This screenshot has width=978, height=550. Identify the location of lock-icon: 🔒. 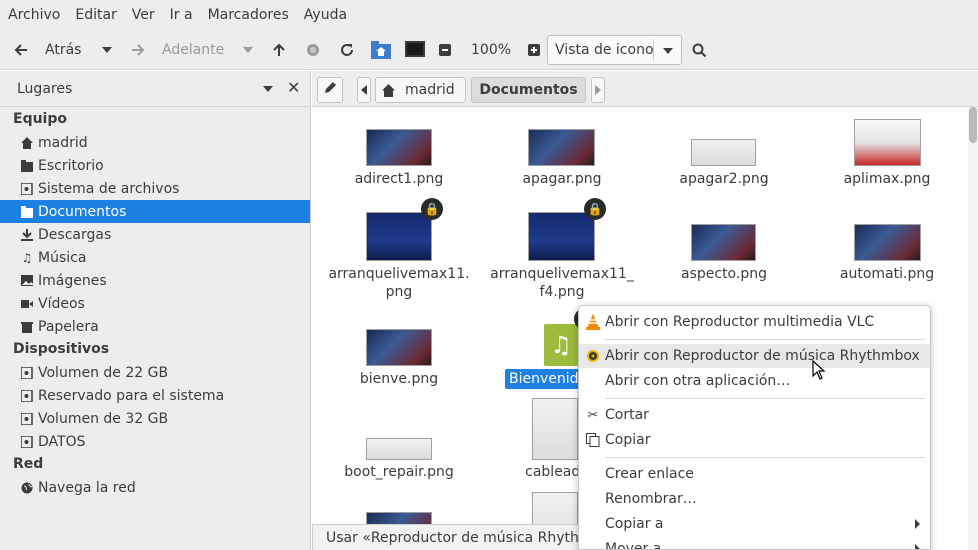
(432, 209).